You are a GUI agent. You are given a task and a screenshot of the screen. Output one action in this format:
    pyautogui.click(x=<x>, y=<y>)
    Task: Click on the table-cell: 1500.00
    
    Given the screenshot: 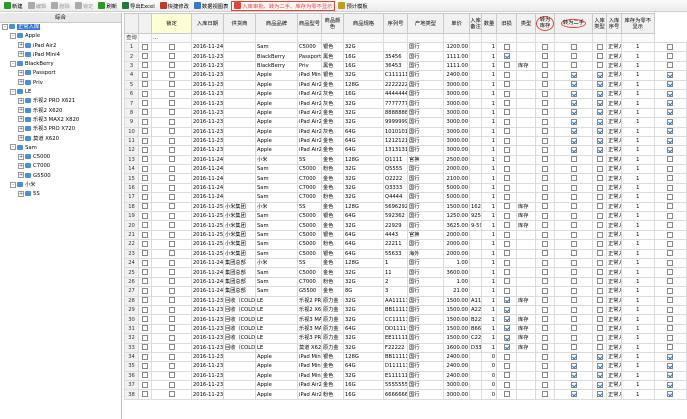 What is the action you would take?
    pyautogui.click(x=456, y=329)
    